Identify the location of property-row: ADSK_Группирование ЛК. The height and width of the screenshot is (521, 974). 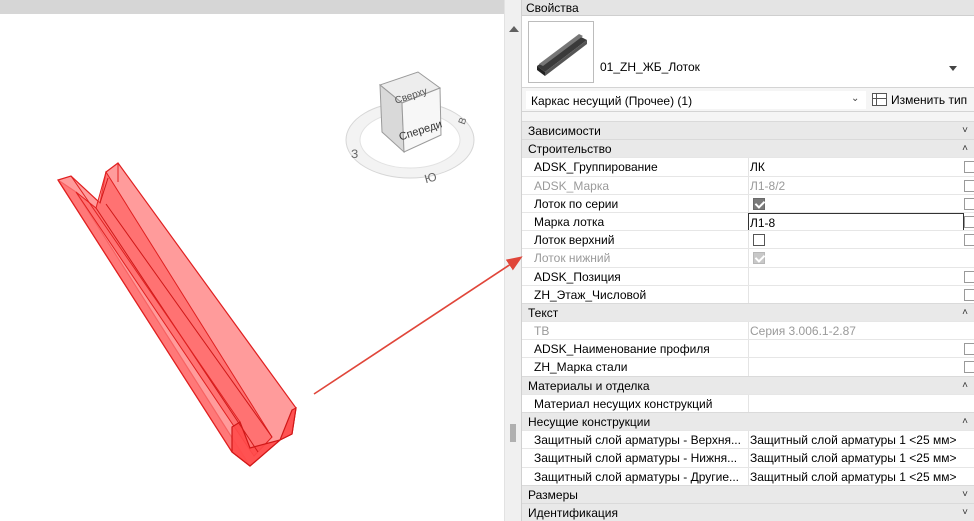
(748, 167).